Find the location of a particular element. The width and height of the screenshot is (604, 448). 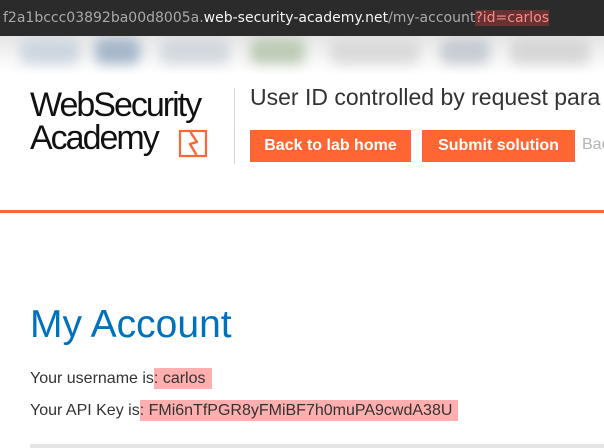

blurred-bookmarks-bar is located at coordinates (302, 55).